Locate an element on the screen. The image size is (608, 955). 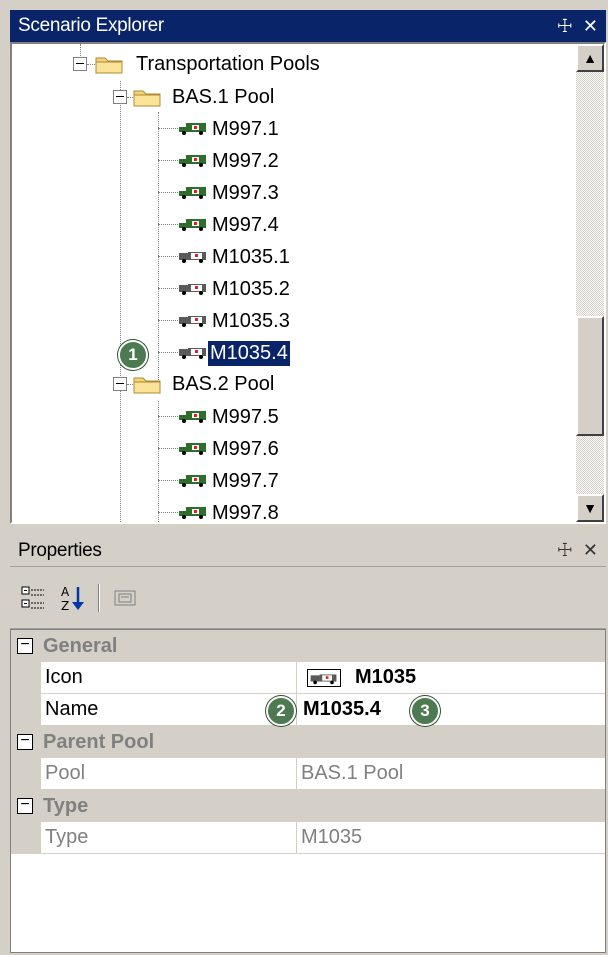
tree-node-label: M997.4 is located at coordinates (245, 224).